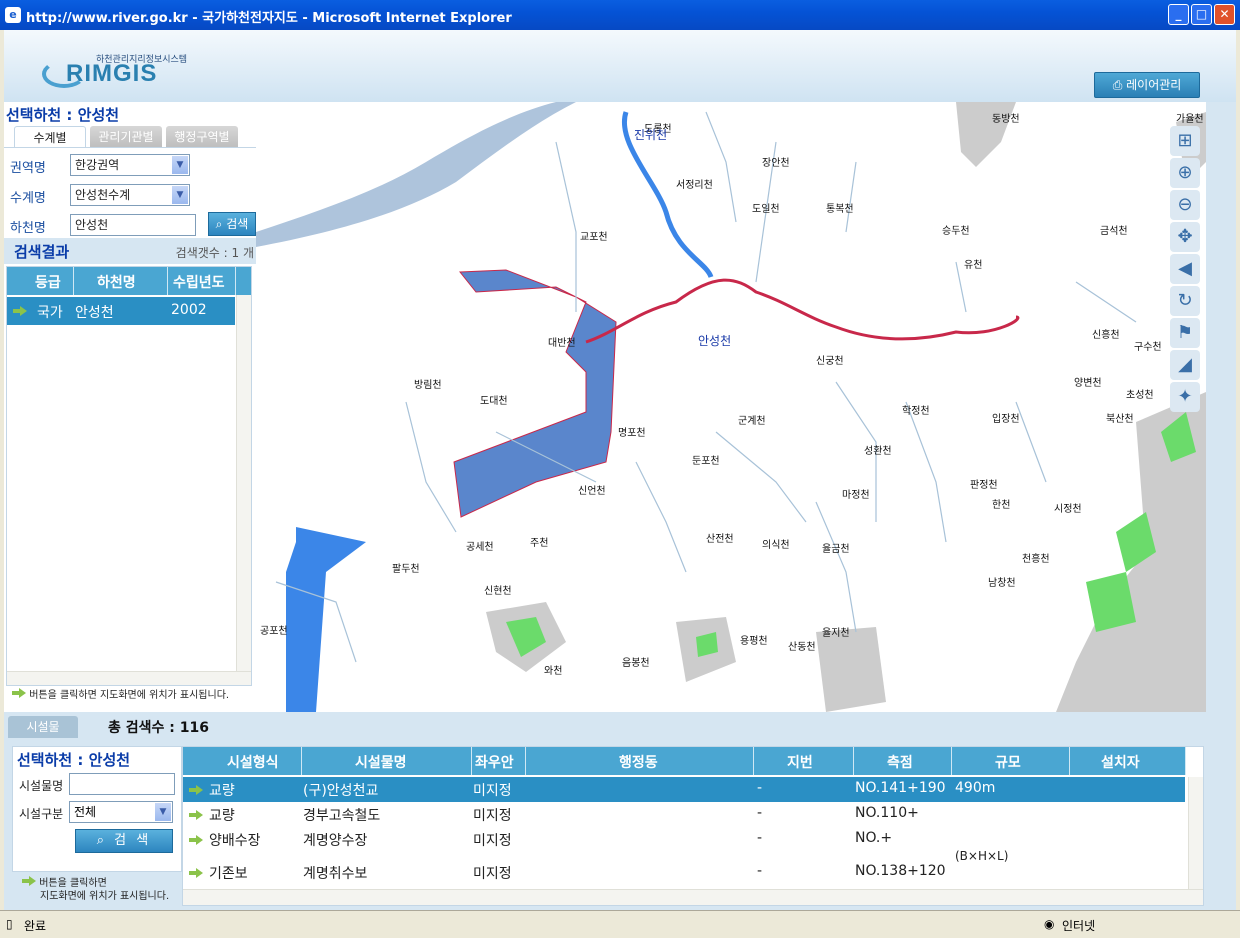  Describe the element at coordinates (1185, 365) in the screenshot. I see `measure-icon: ◢` at that location.